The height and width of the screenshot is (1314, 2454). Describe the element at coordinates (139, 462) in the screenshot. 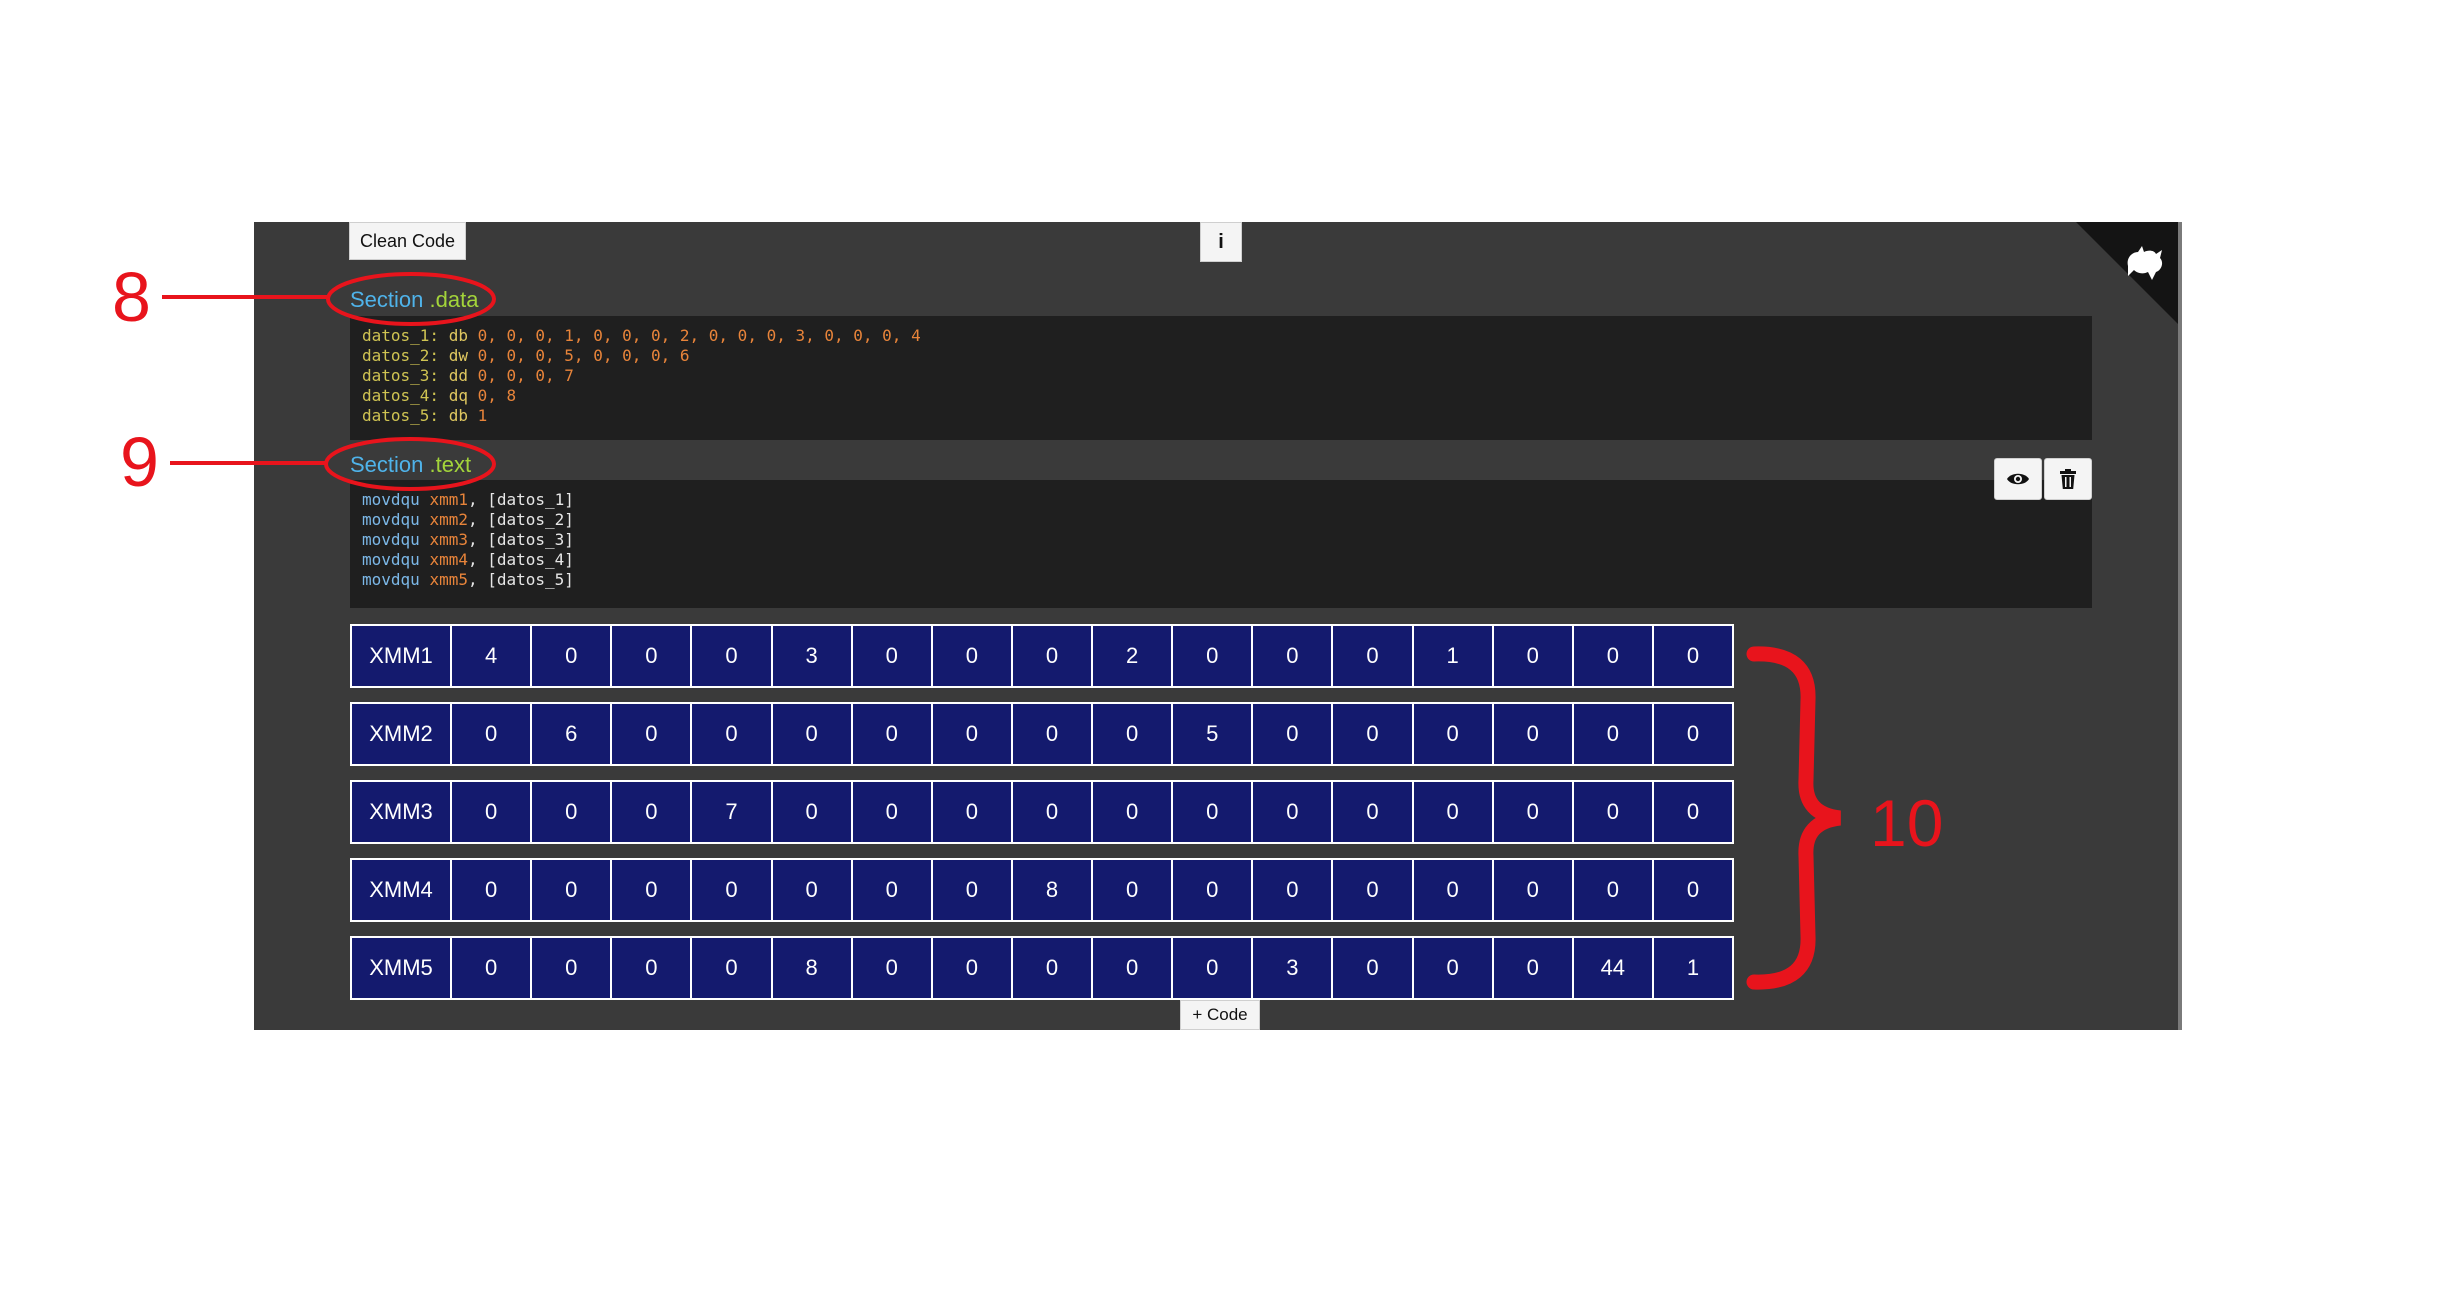

I see `annotation-label-9: 9` at that location.